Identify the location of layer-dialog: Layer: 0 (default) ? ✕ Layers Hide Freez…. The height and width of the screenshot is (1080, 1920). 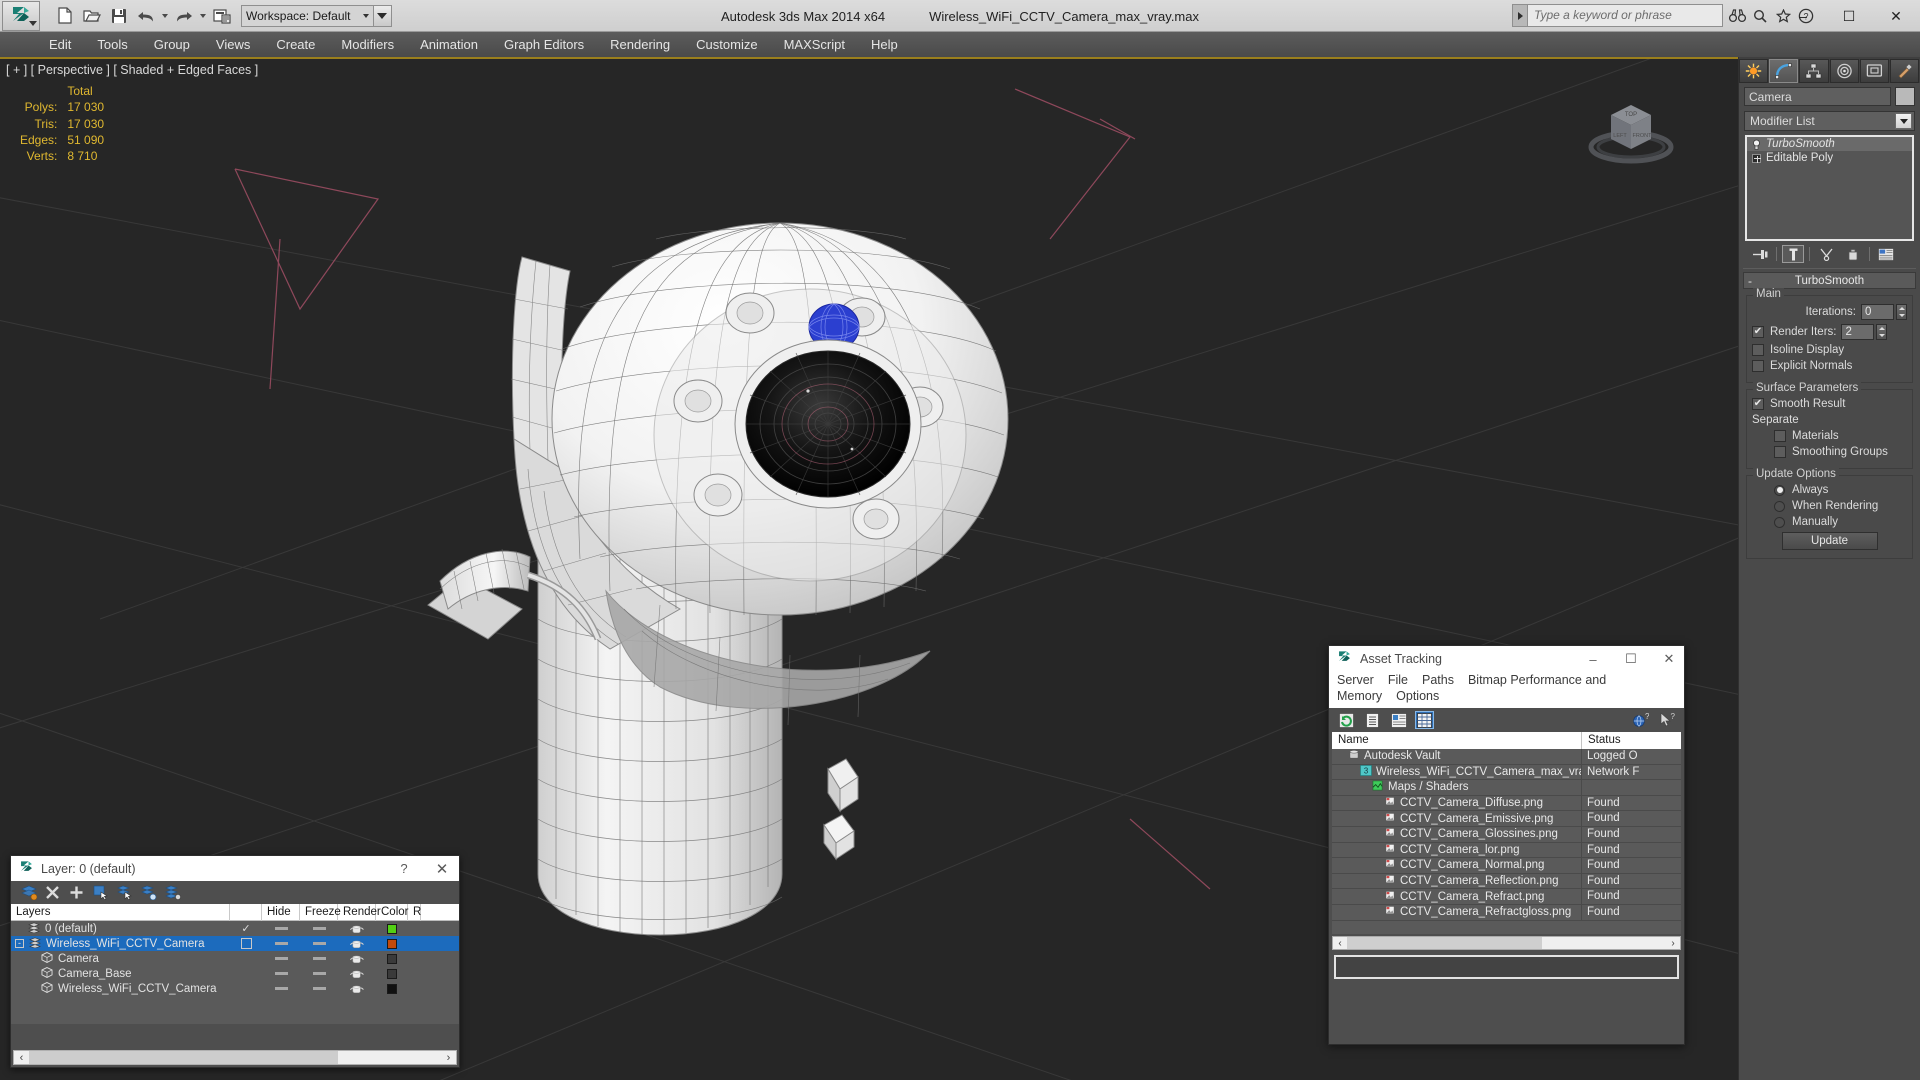
(235, 961).